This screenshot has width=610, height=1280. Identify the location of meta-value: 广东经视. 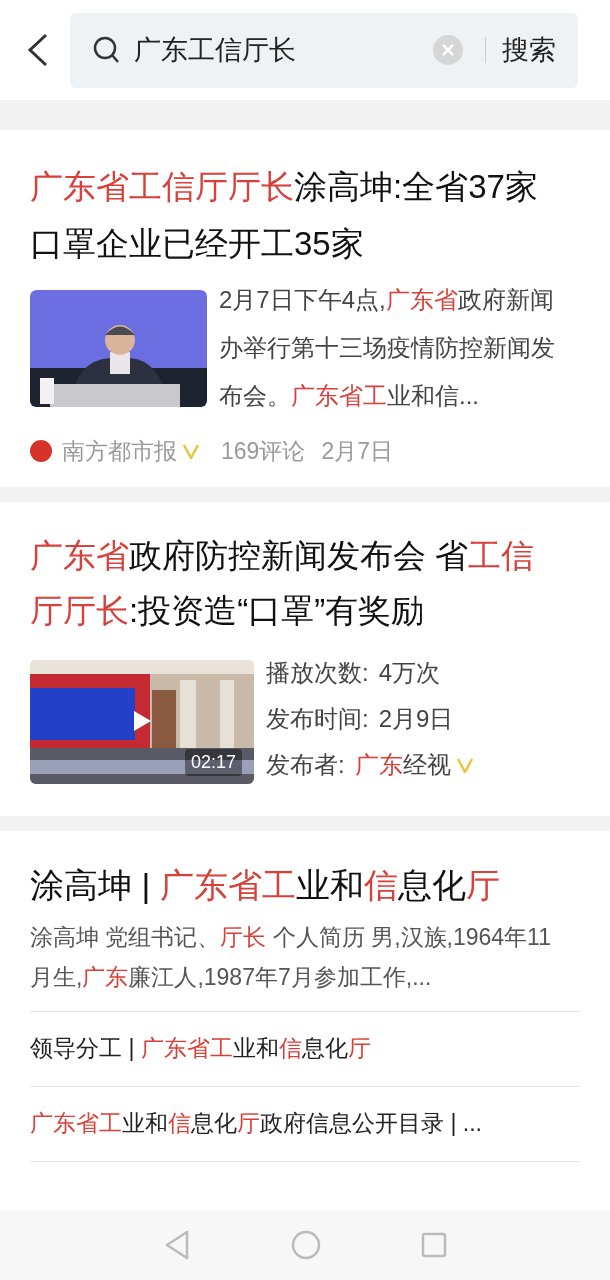
(402, 764).